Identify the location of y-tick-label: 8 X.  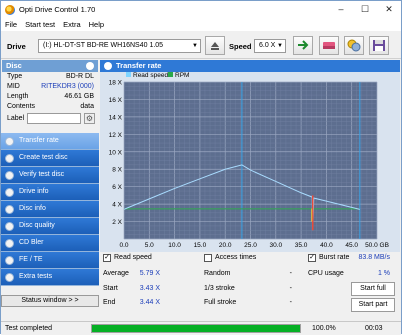
(117, 170).